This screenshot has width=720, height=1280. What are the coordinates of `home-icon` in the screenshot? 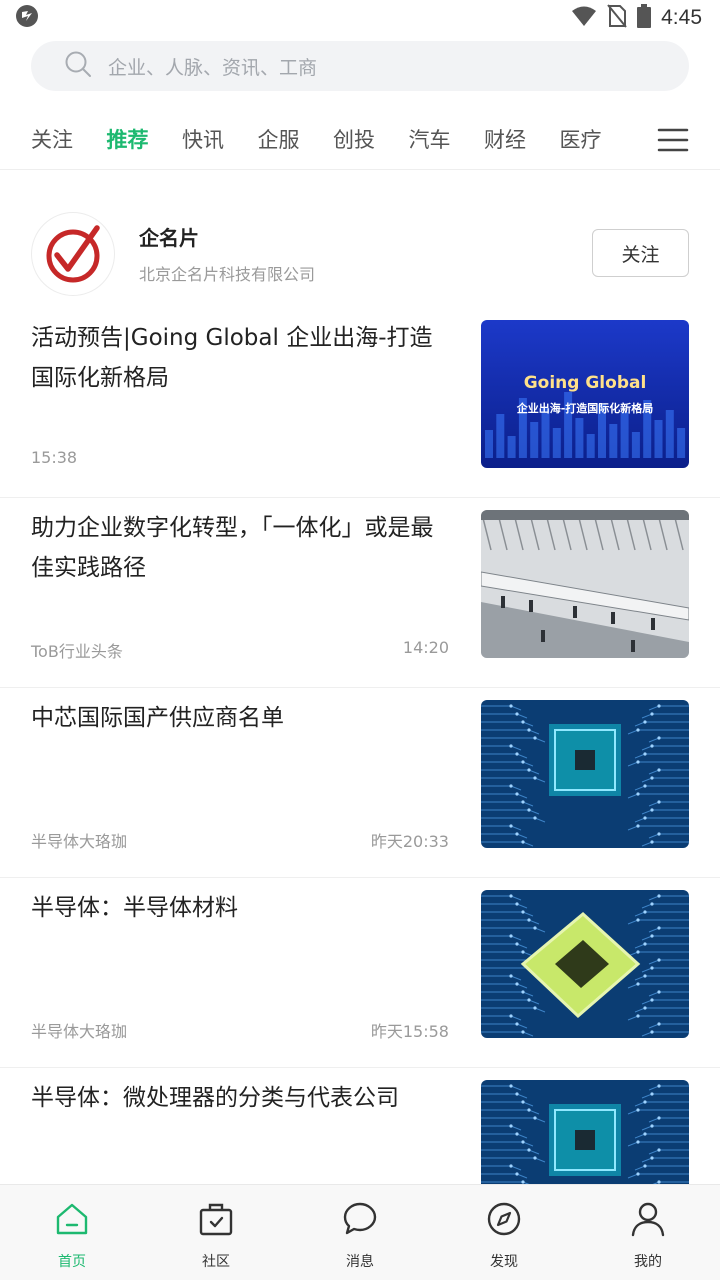 It's located at (72, 1221).